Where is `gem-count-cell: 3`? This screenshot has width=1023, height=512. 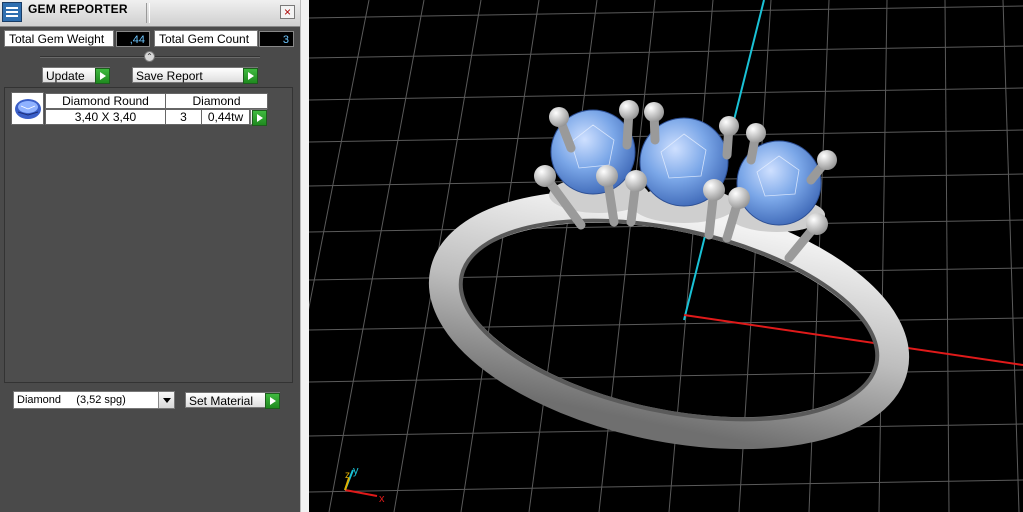 gem-count-cell: 3 is located at coordinates (183, 117).